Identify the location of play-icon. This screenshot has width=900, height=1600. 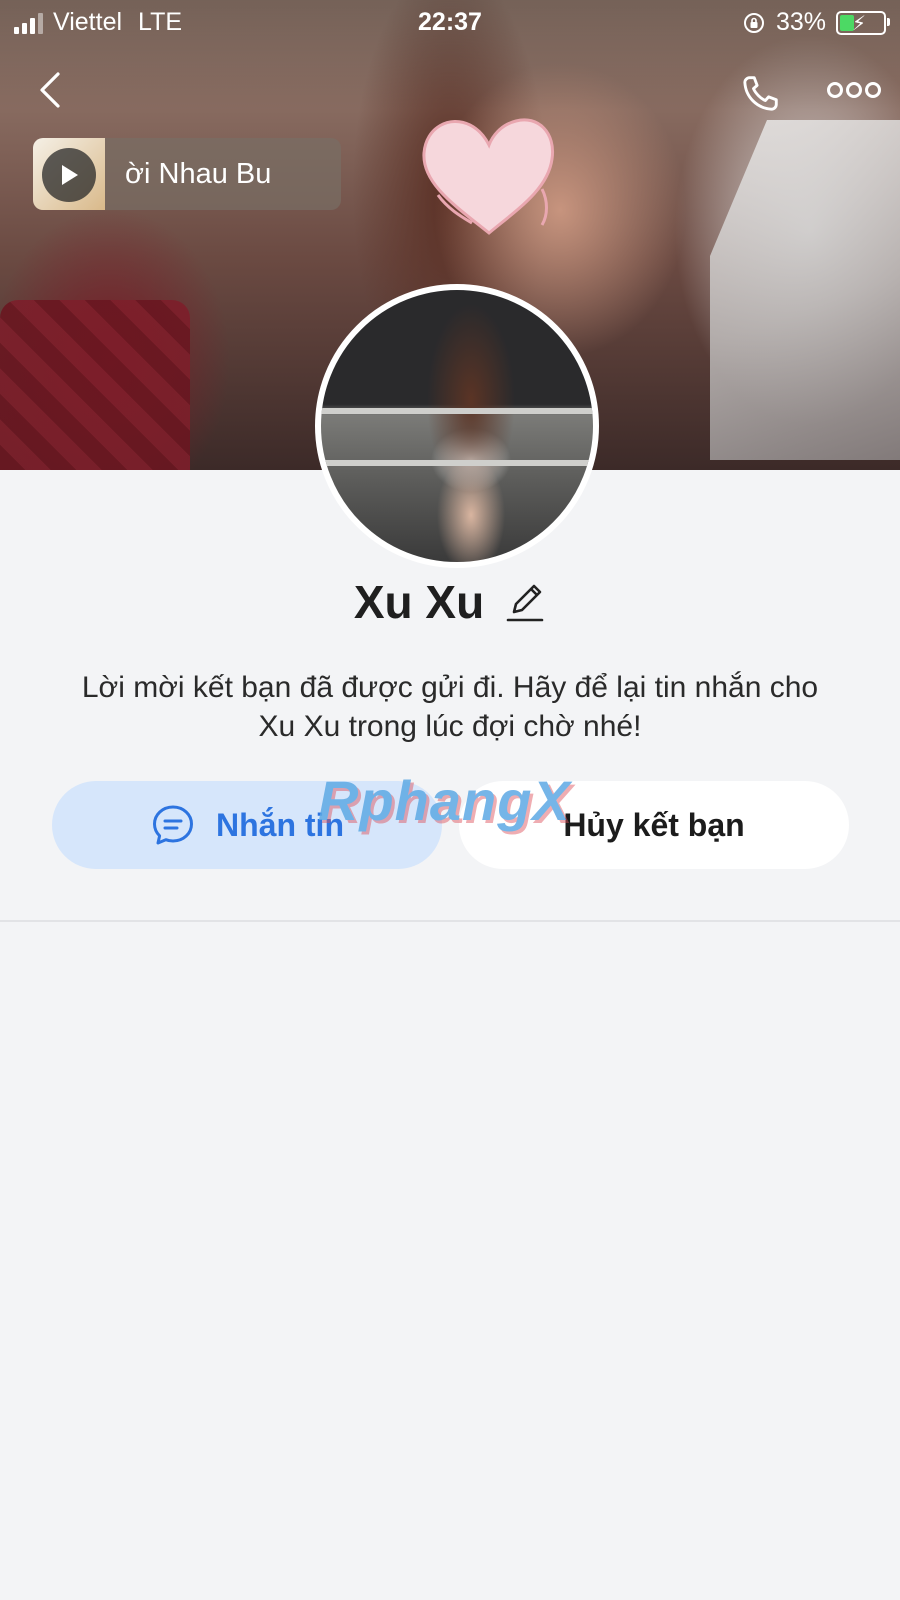
(70, 175).